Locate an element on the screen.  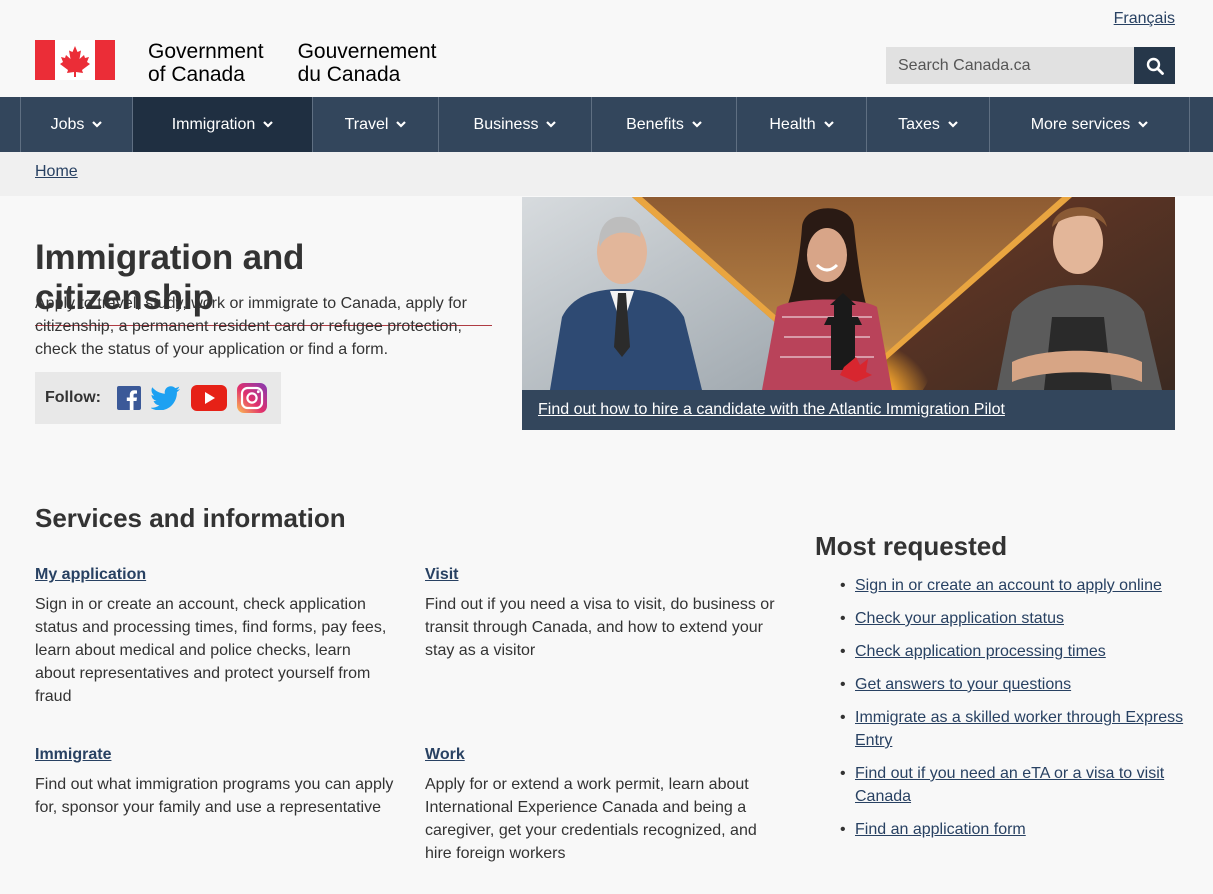
menu-item-business: Business is located at coordinates (514, 124).